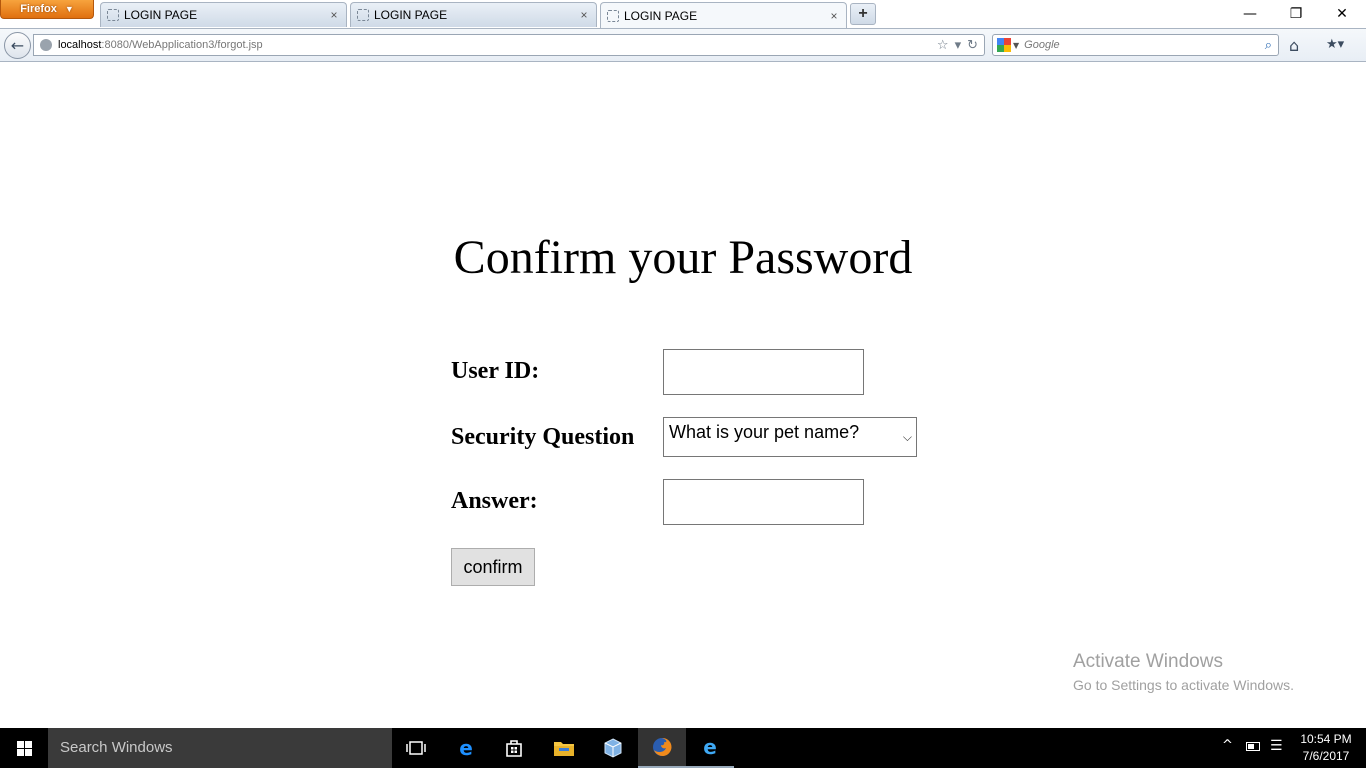 Image resolution: width=1366 pixels, height=768 pixels. I want to click on watermark-subtitle: Go to Settings to activate Windows., so click(1183, 685).